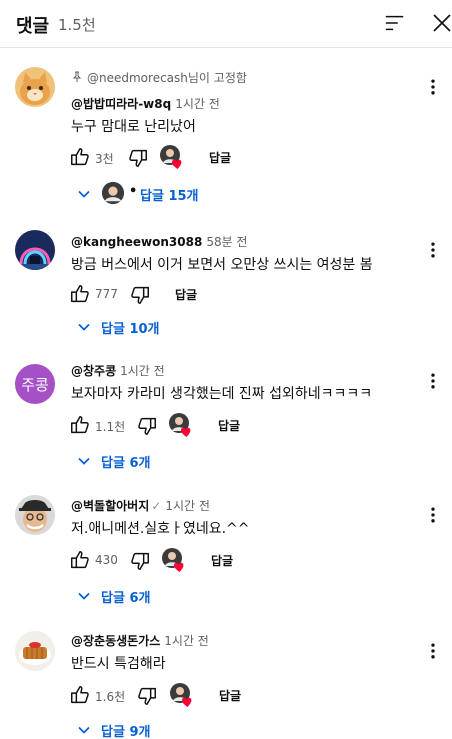 Image resolution: width=452 pixels, height=739 pixels. I want to click on view-replies-button: 답글 9개, so click(126, 729).